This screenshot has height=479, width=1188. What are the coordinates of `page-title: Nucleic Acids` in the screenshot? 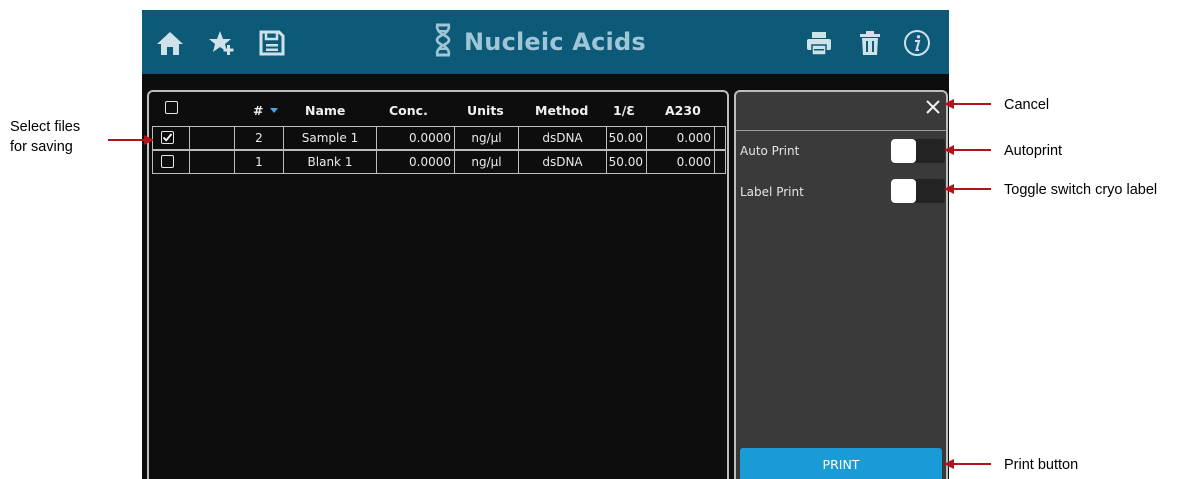 It's located at (555, 42).